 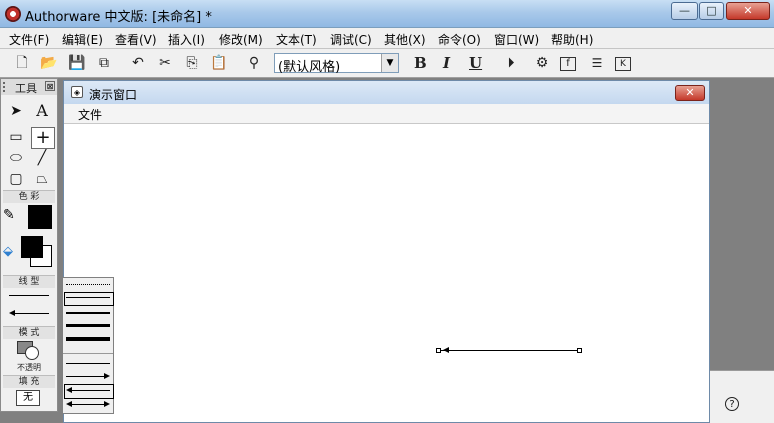 I want to click on cut-icon: ✂, so click(x=165, y=63).